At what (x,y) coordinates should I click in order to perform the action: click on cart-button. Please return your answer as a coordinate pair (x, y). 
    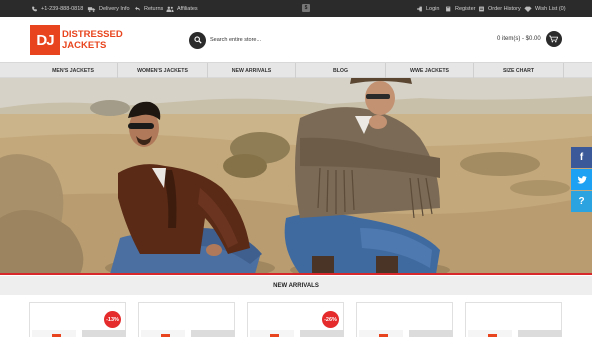
    Looking at the image, I should click on (553, 39).